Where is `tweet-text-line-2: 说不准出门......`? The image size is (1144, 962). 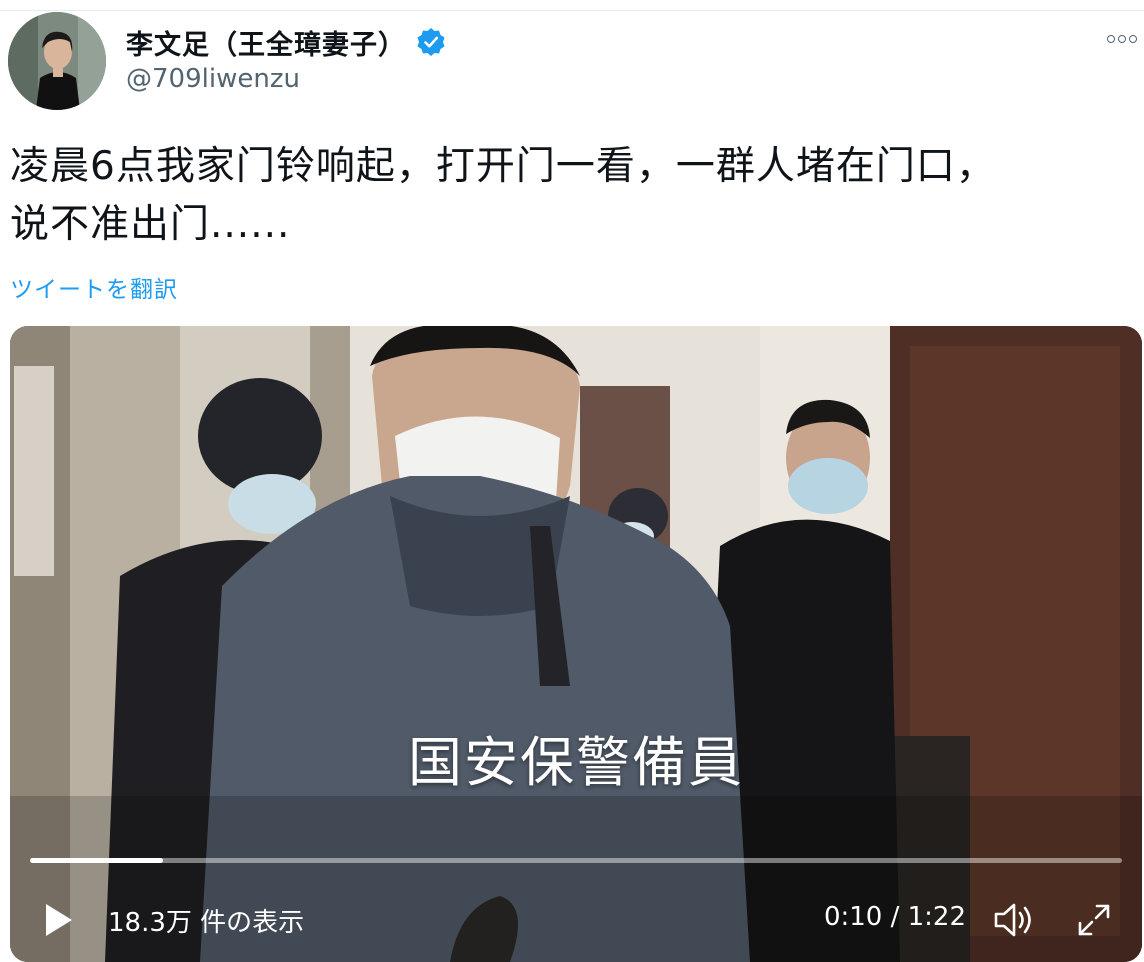
tweet-text-line-2: 说不准出门...... is located at coordinates (150, 224).